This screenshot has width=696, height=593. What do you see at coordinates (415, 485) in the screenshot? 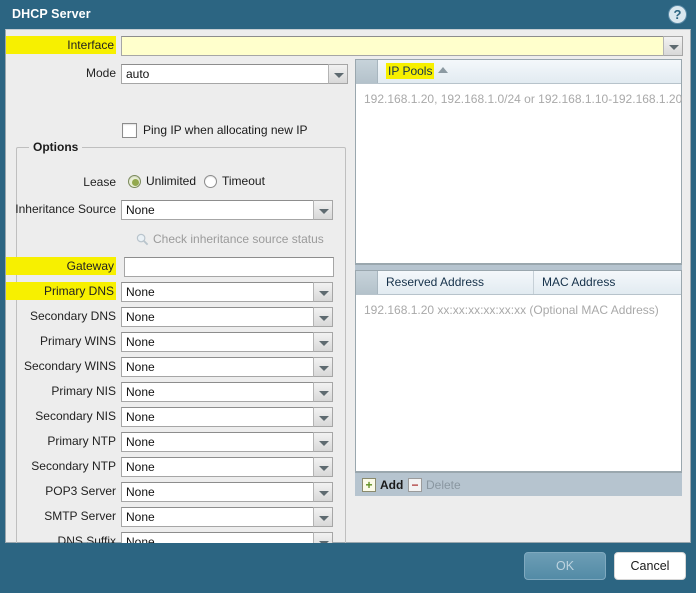
I see `minus-icon: −` at bounding box center [415, 485].